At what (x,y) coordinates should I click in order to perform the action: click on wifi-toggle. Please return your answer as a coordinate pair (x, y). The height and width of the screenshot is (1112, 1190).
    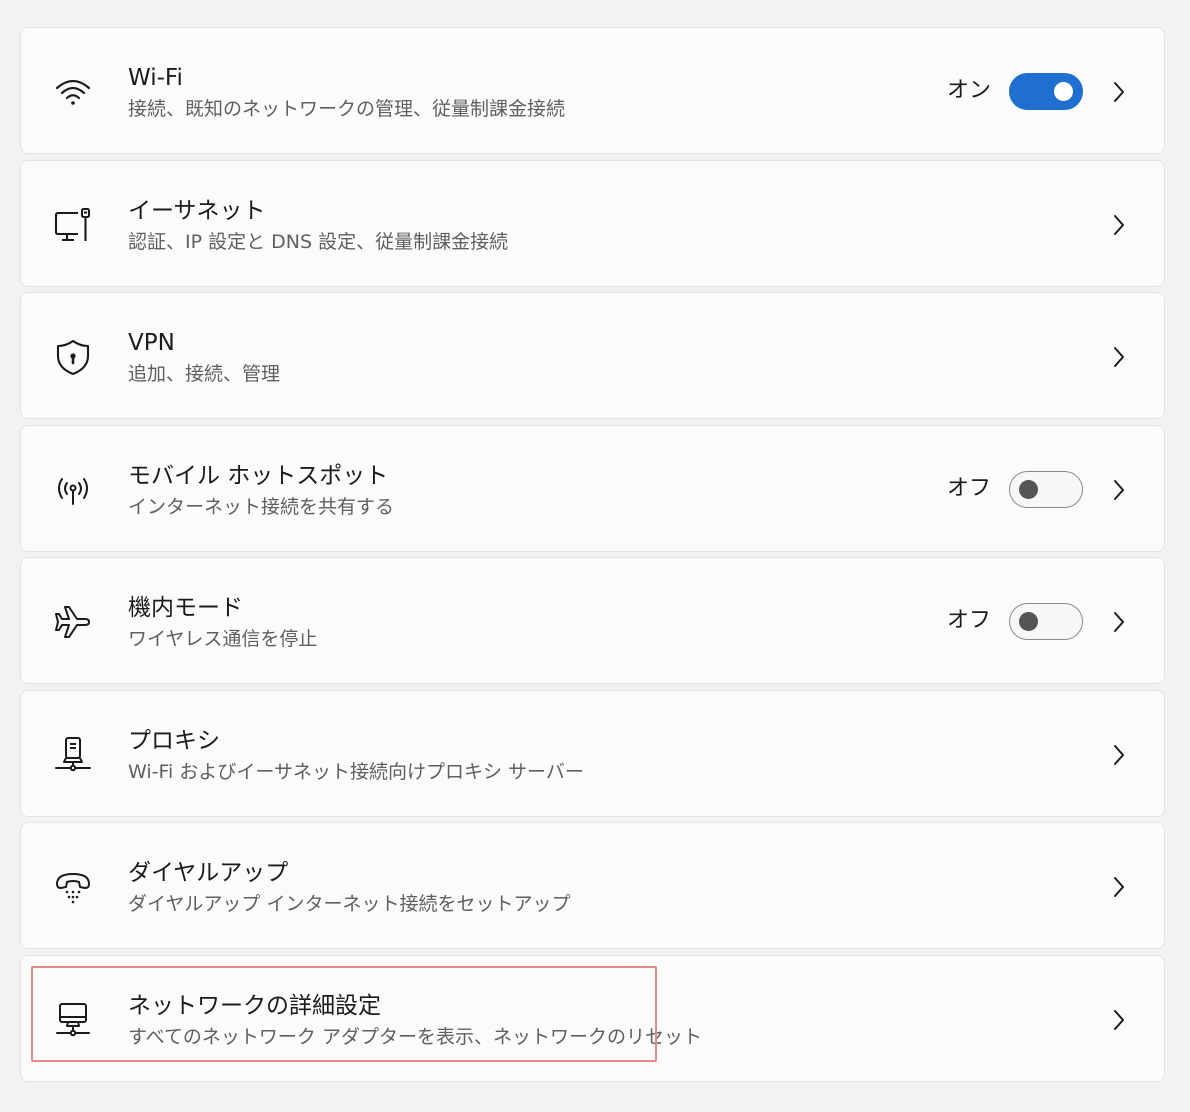
    Looking at the image, I should click on (1046, 91).